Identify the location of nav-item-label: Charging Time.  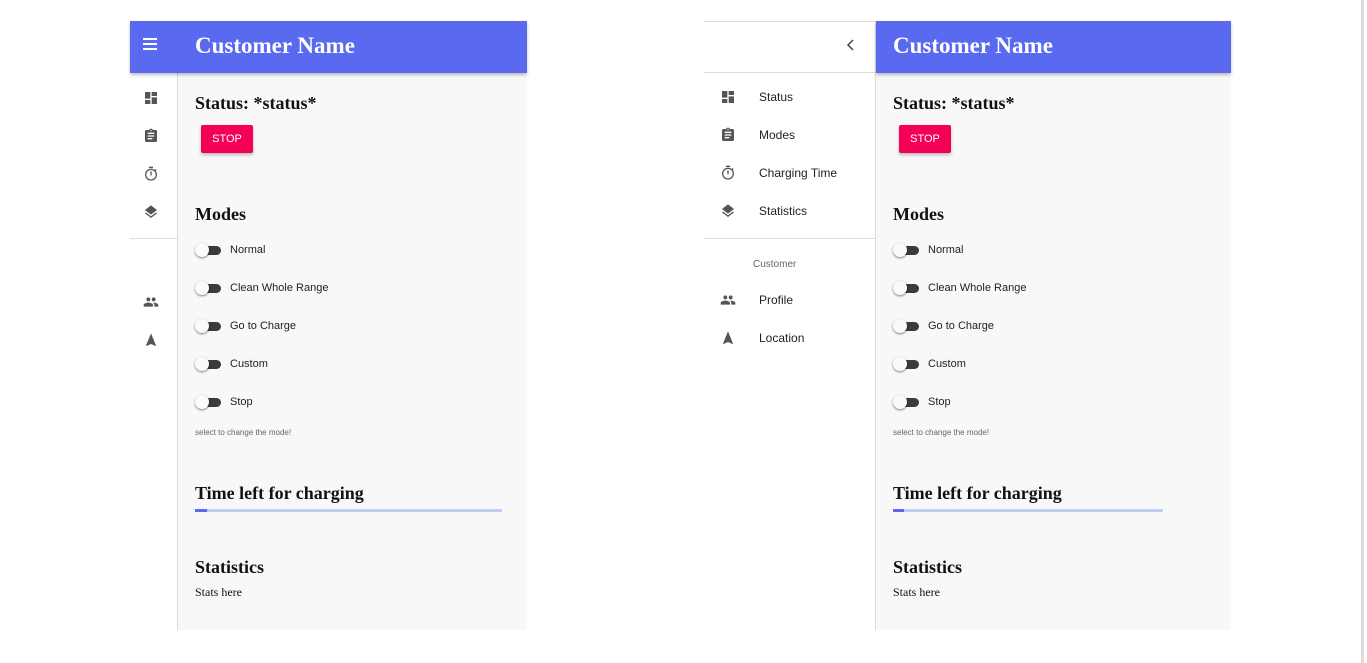
(798, 173).